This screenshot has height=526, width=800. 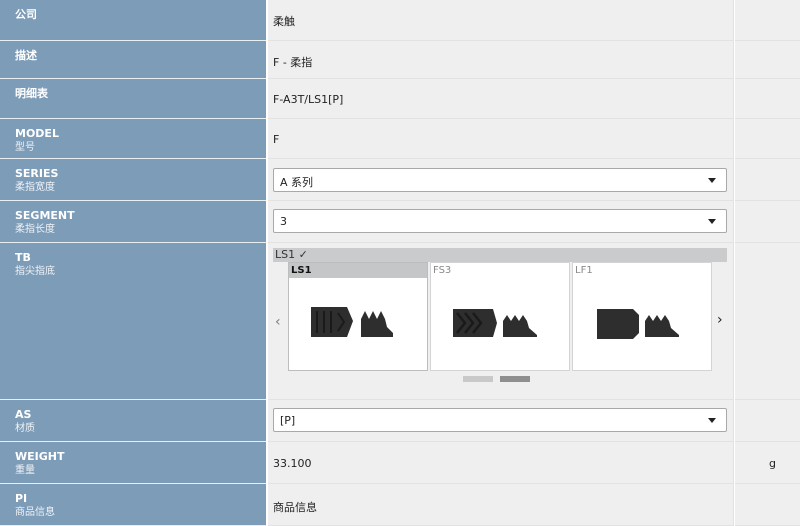 What do you see at coordinates (767, 139) in the screenshot?
I see `unit-model-cell` at bounding box center [767, 139].